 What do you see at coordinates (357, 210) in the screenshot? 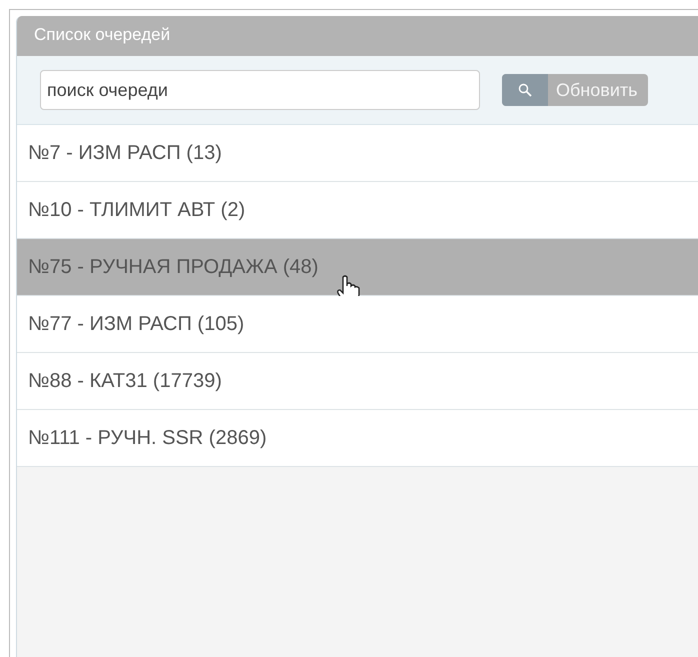
I see `queue-item: №10 - ТЛИМИТ АВТ (2)` at bounding box center [357, 210].